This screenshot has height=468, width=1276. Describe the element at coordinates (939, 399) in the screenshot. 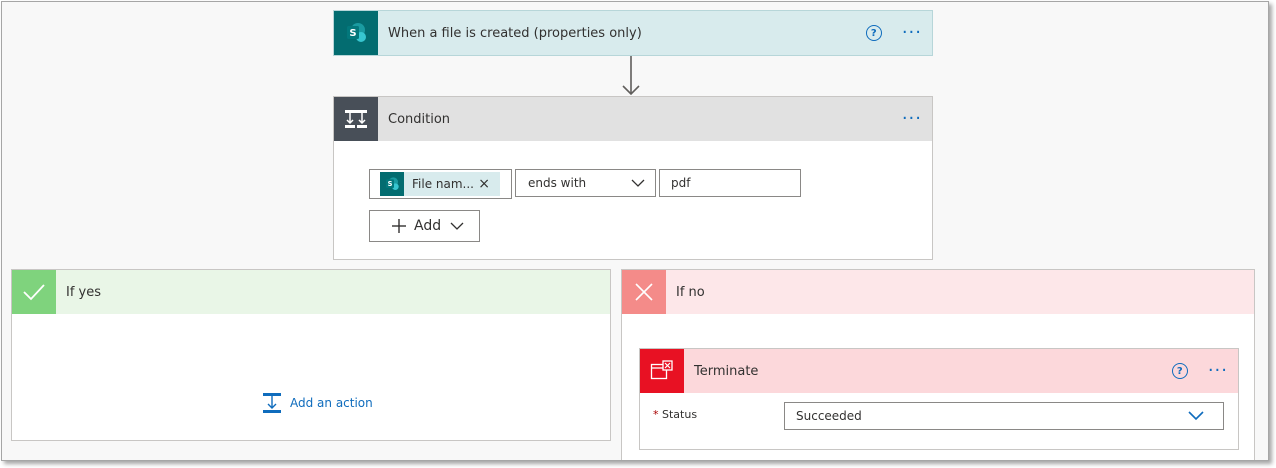

I see `terminate-card: Terminate ? ··· * Status Succeeded` at that location.